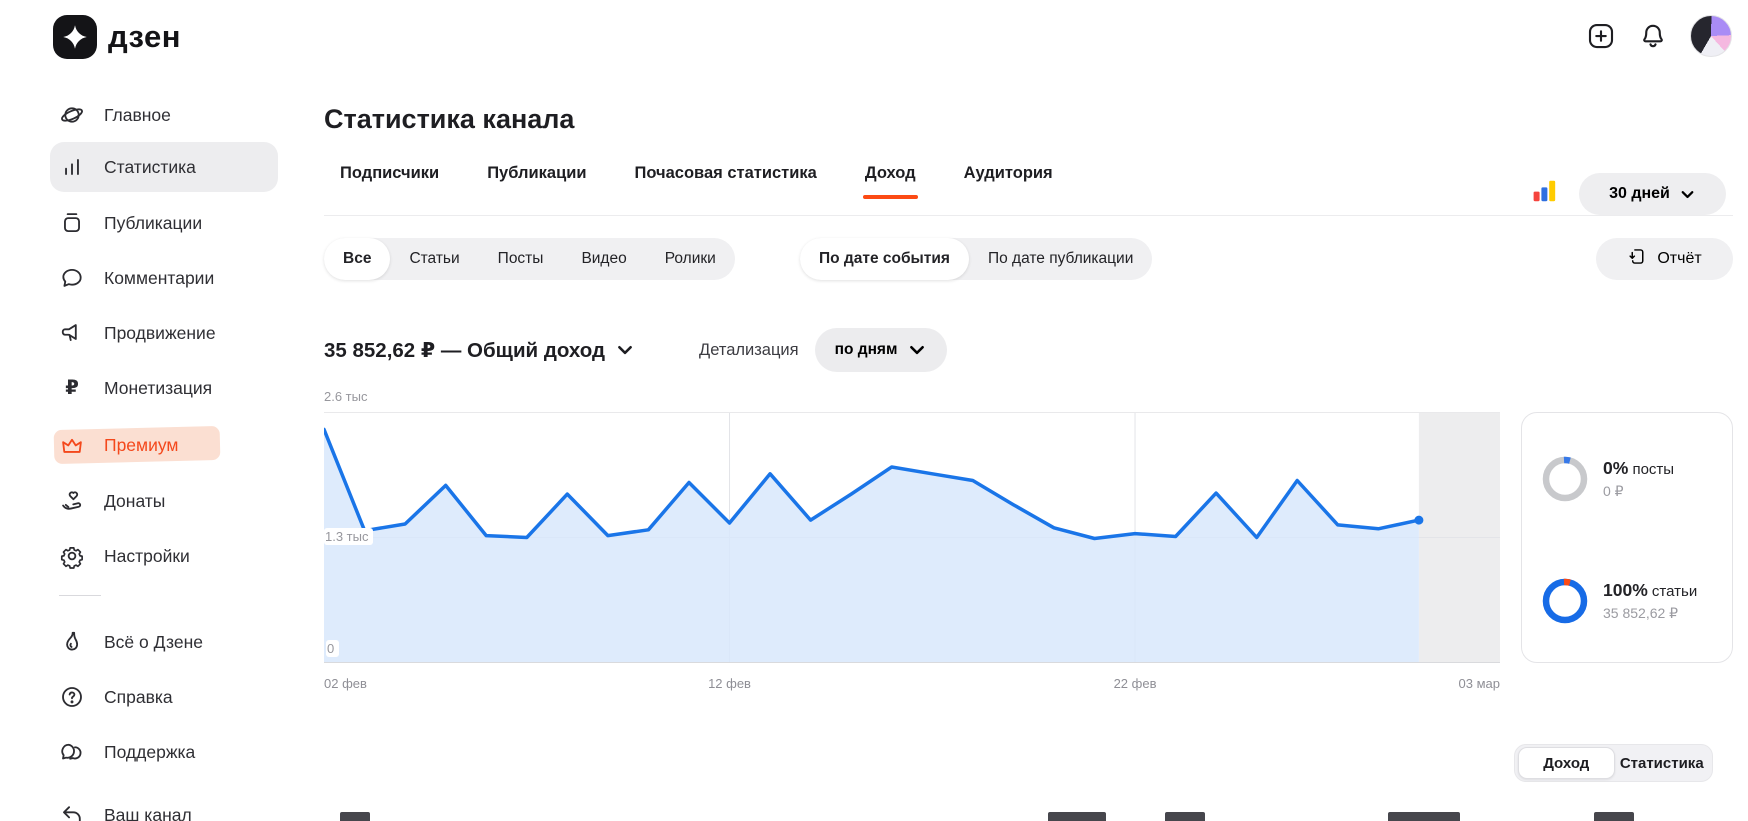  I want to click on support-icon, so click(72, 752).